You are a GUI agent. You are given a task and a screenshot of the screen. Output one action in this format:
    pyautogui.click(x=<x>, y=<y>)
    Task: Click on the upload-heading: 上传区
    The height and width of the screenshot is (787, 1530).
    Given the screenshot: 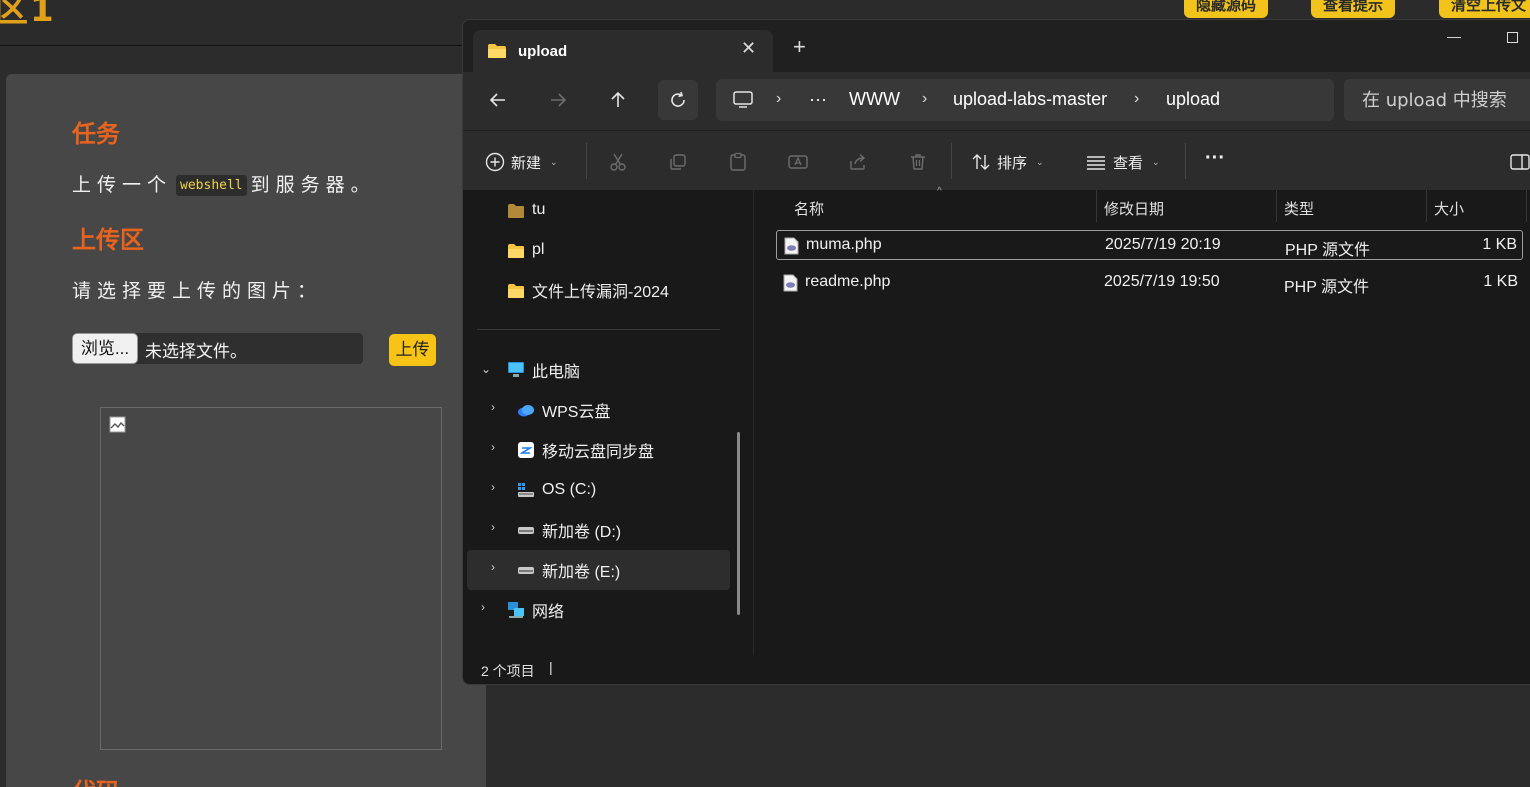 What is the action you would take?
    pyautogui.click(x=108, y=240)
    